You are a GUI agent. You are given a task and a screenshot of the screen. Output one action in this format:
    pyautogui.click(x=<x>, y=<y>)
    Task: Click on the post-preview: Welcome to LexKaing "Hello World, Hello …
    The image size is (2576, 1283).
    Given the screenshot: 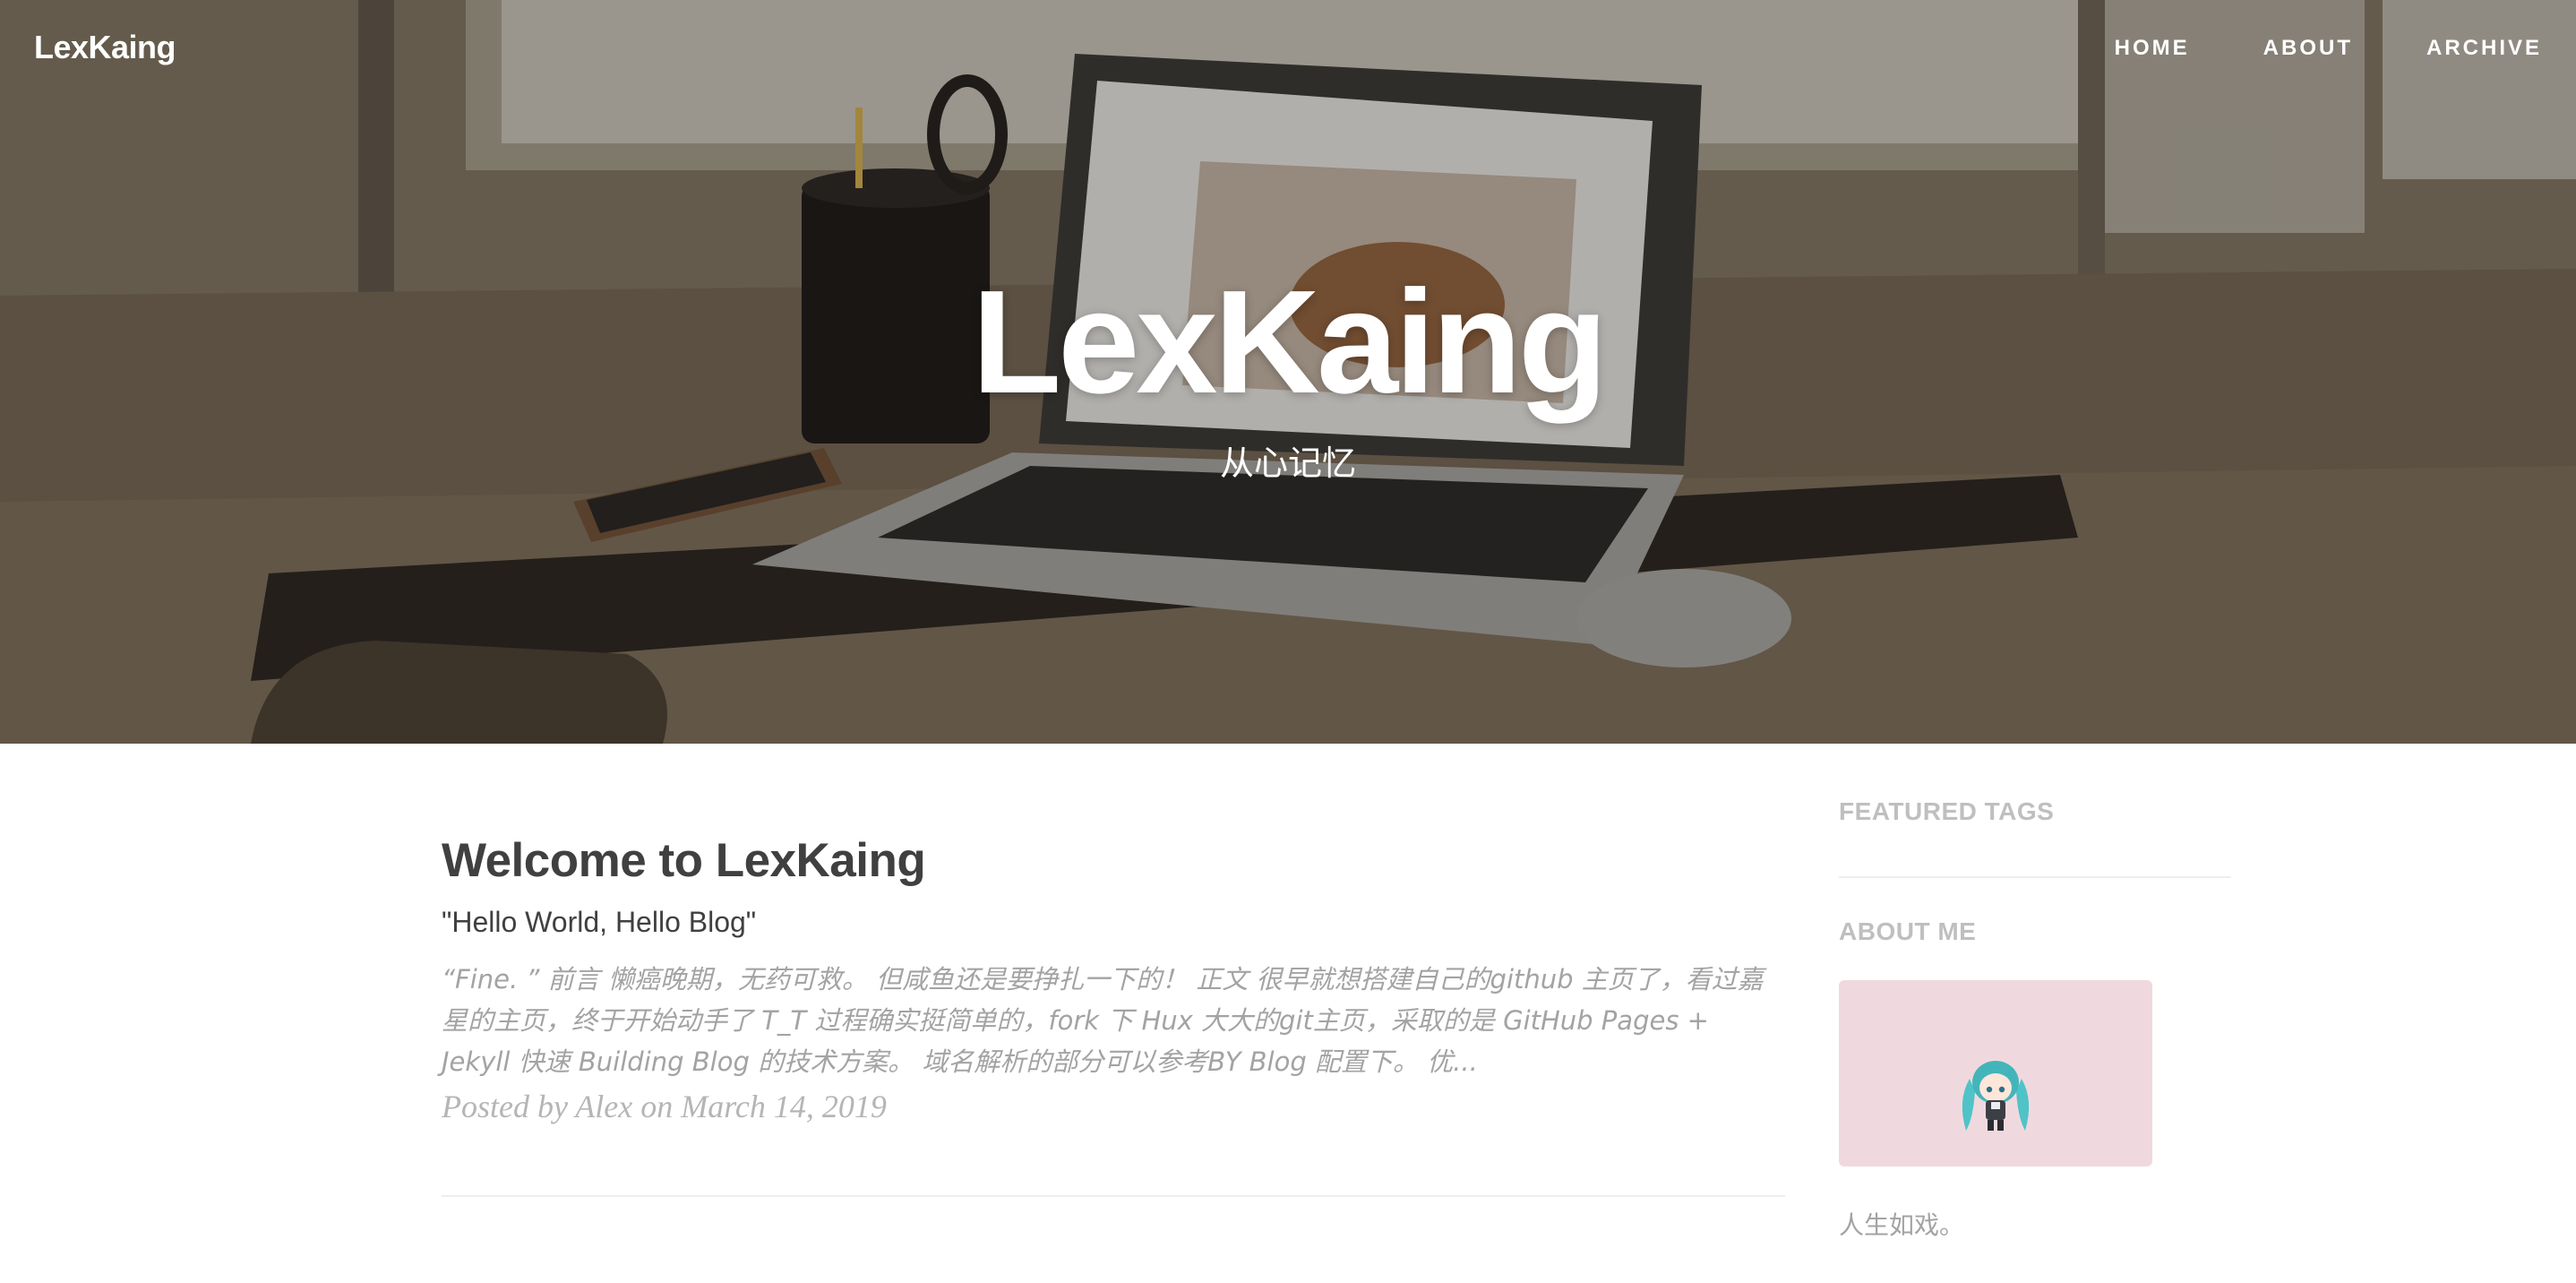 What is the action you would take?
    pyautogui.click(x=1113, y=979)
    